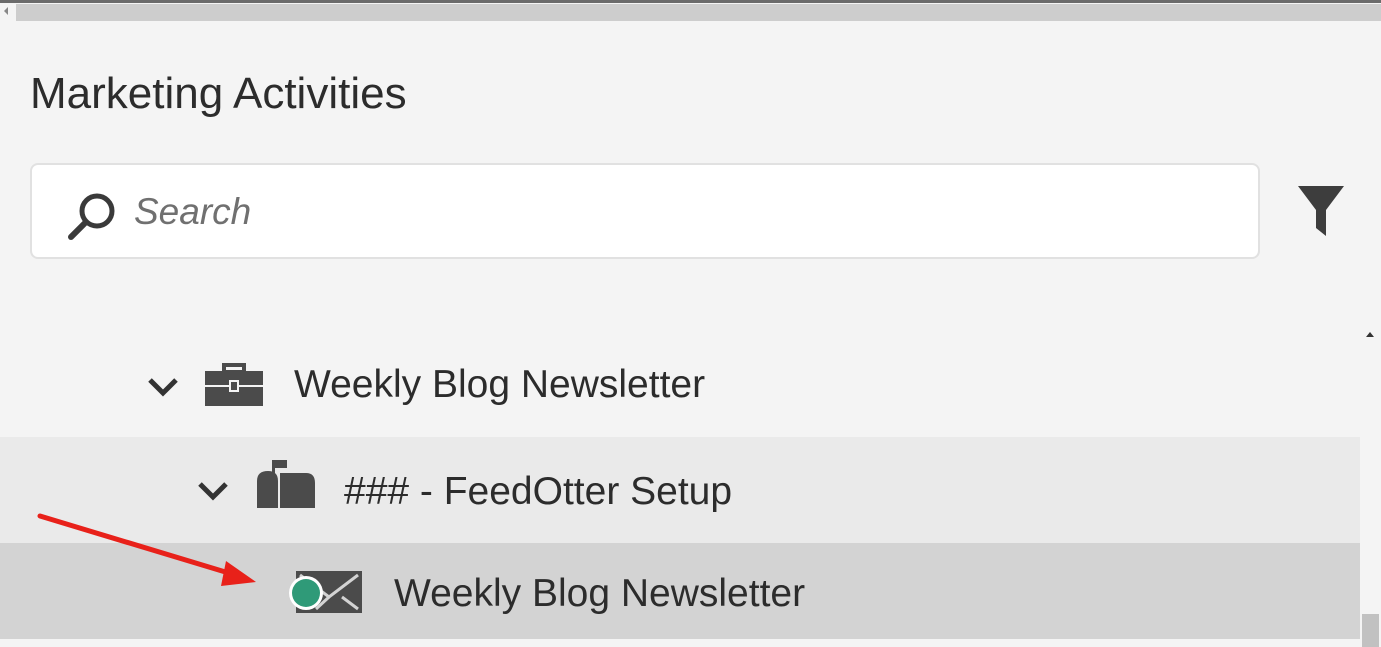 This screenshot has height=647, width=1381. I want to click on scroll-left-icon, so click(6, 11).